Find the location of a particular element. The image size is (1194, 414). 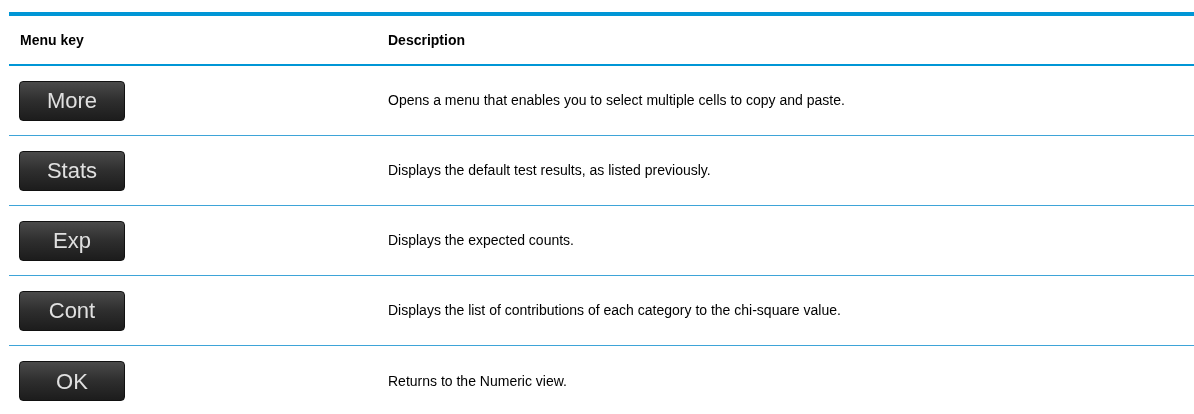

description-text: Displays the expected counts. is located at coordinates (481, 240).